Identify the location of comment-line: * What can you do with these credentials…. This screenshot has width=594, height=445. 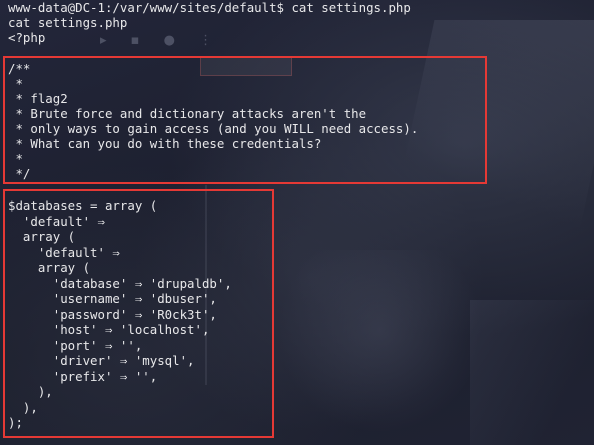
(165, 143).